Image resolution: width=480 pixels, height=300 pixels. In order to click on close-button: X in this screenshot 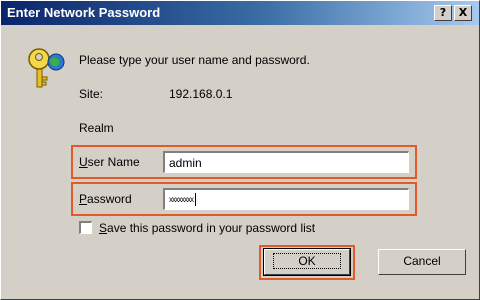, I will do `click(463, 13)`.